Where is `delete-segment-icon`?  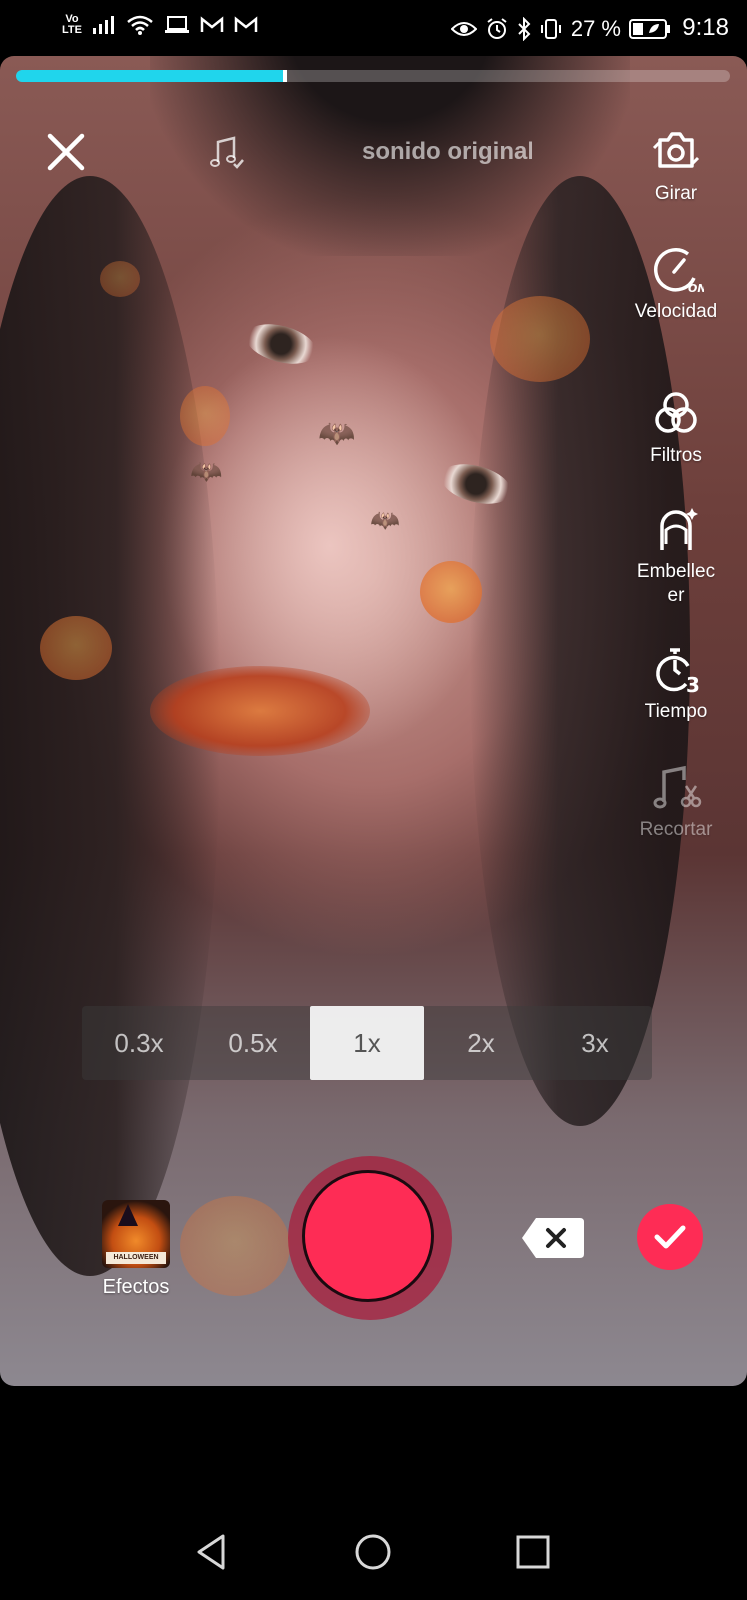 delete-segment-icon is located at coordinates (553, 1238).